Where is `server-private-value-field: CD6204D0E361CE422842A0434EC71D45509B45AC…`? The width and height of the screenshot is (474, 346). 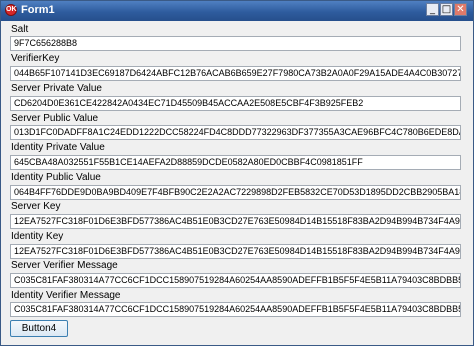 server-private-value-field: CD6204D0E361CE422842A0434EC71D45509B45AC… is located at coordinates (235, 103).